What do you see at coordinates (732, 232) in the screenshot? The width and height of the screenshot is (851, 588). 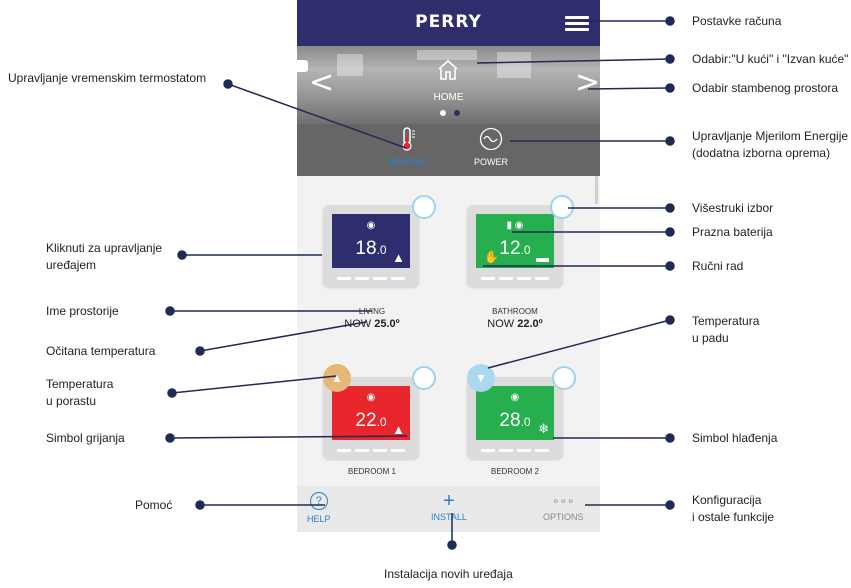 I see `callout-battery: Prazna baterija` at bounding box center [732, 232].